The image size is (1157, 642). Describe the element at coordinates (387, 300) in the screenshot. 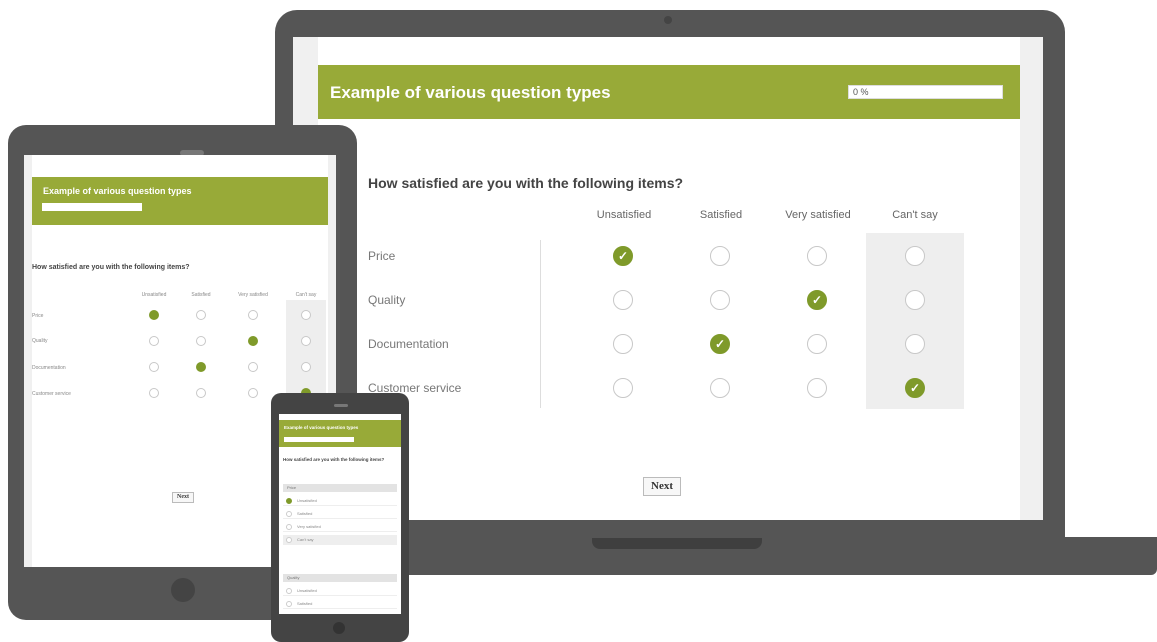

I see `row-label-quality: Quality` at that location.